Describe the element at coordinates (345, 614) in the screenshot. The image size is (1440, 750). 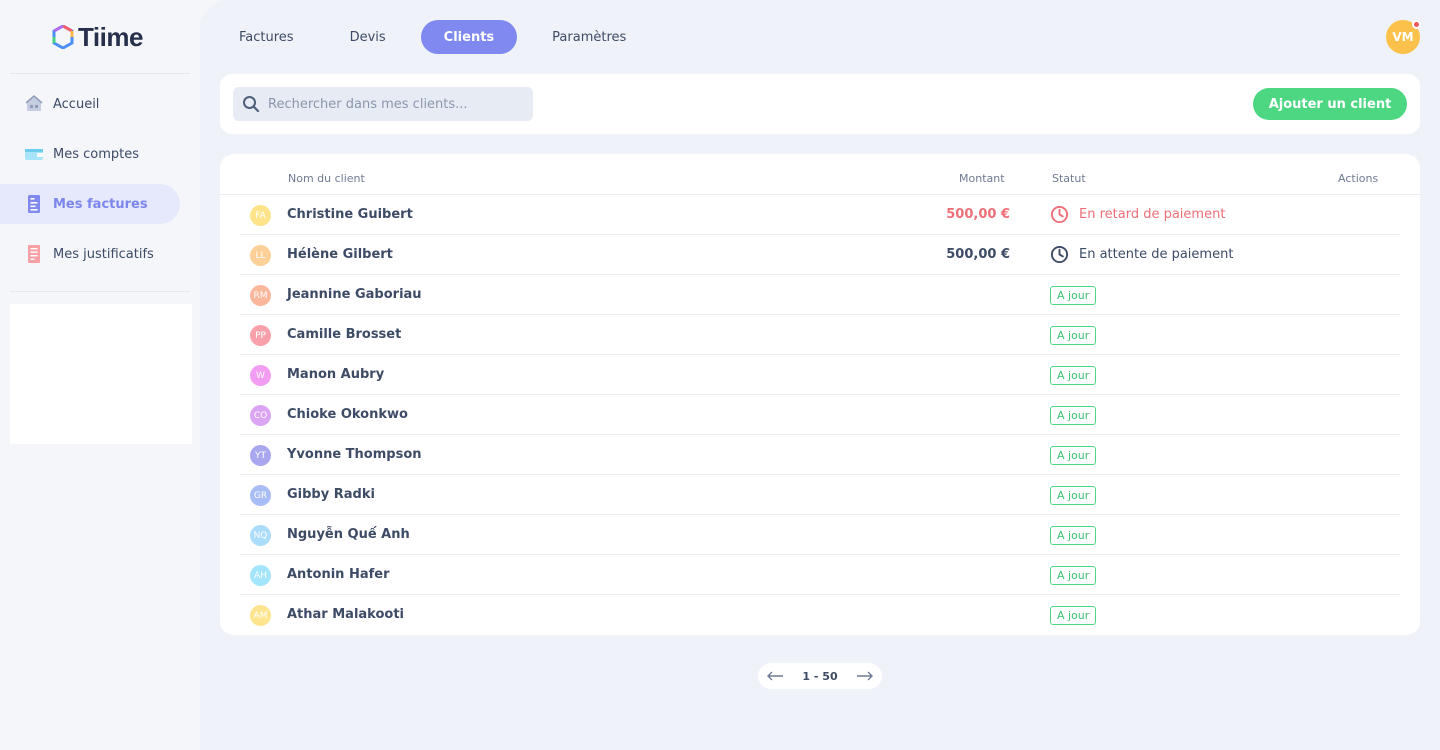
I see `client-name: Athar Malakooti` at that location.